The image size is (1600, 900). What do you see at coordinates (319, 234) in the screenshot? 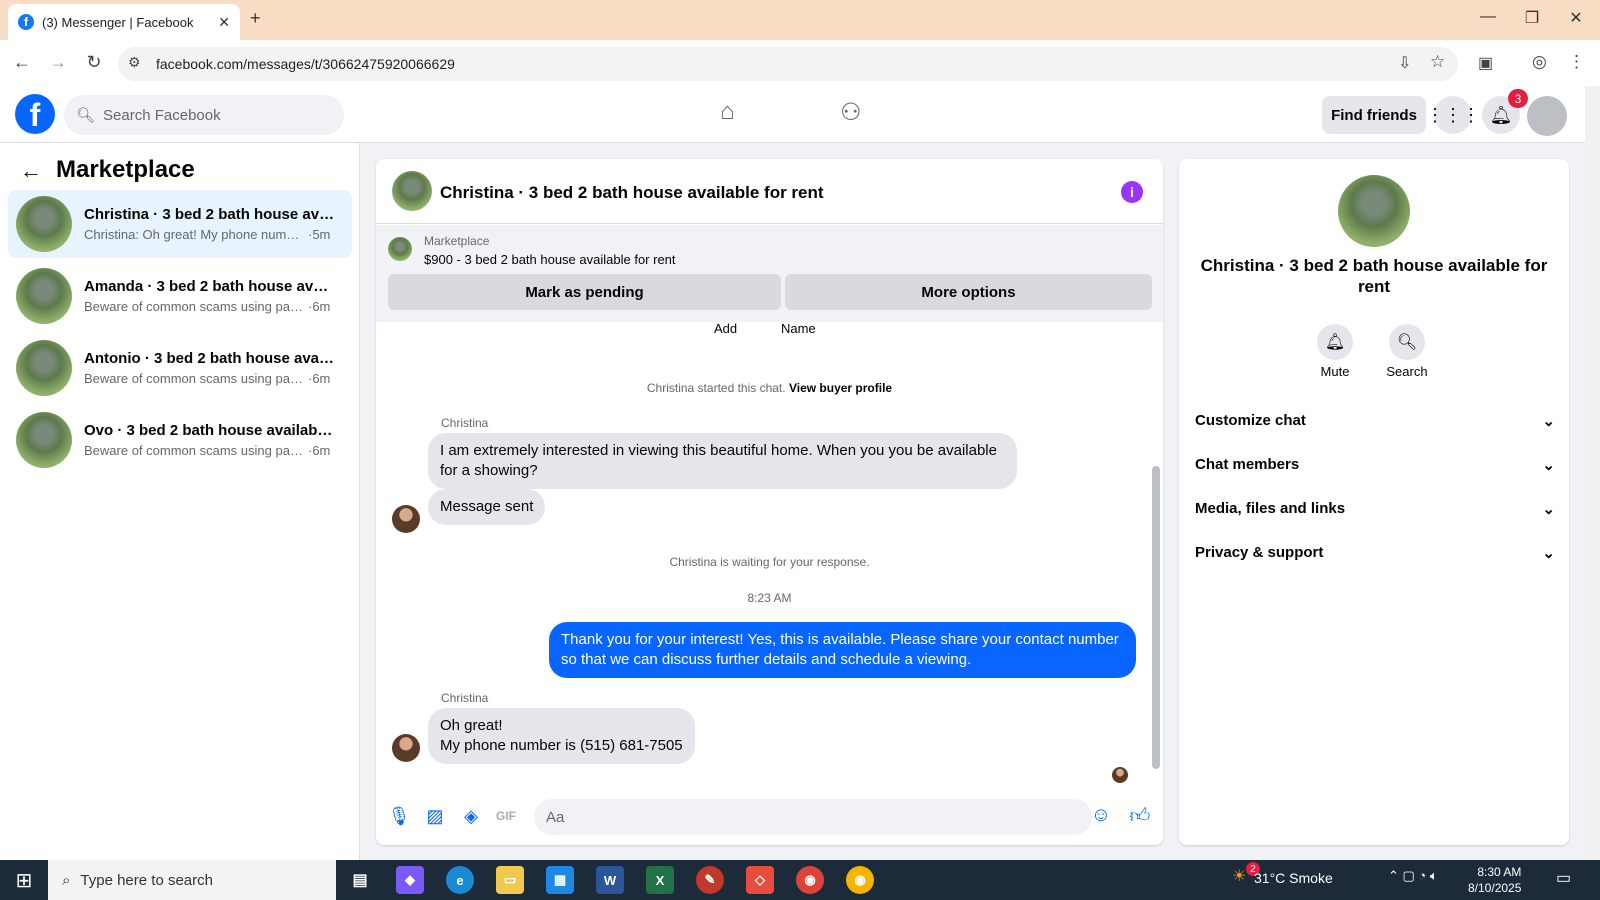
I see `conversation-time: ·5m` at bounding box center [319, 234].